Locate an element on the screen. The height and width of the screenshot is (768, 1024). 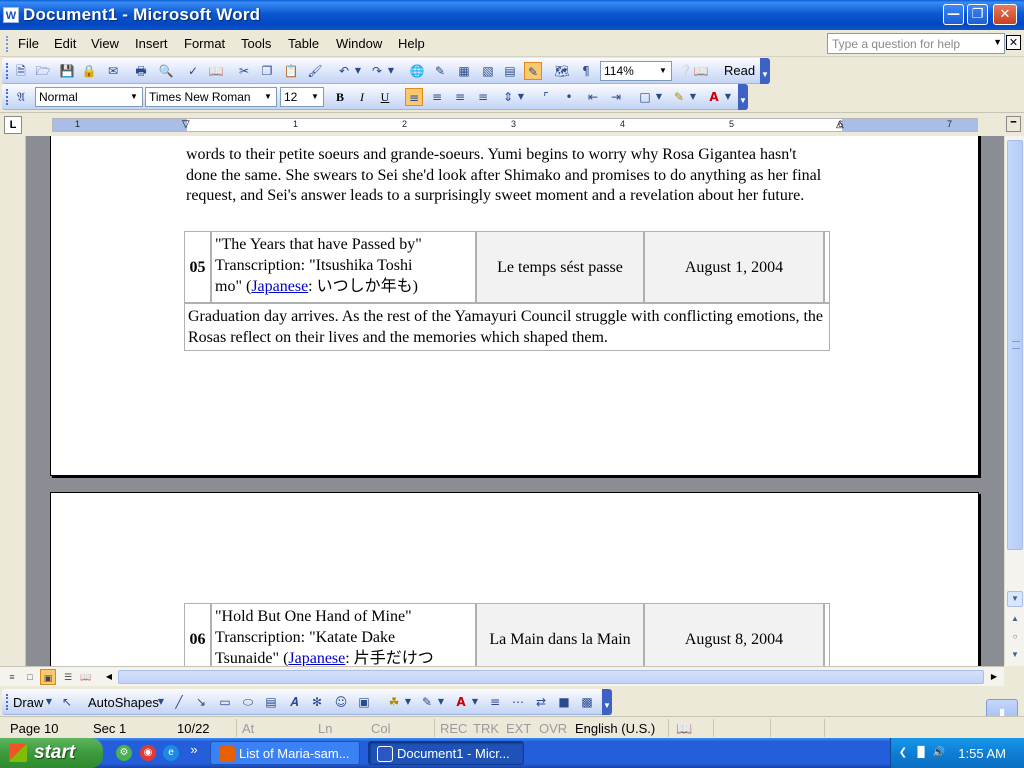
utility-quicklaunch-icon: ⚙ is located at coordinates (124, 753).